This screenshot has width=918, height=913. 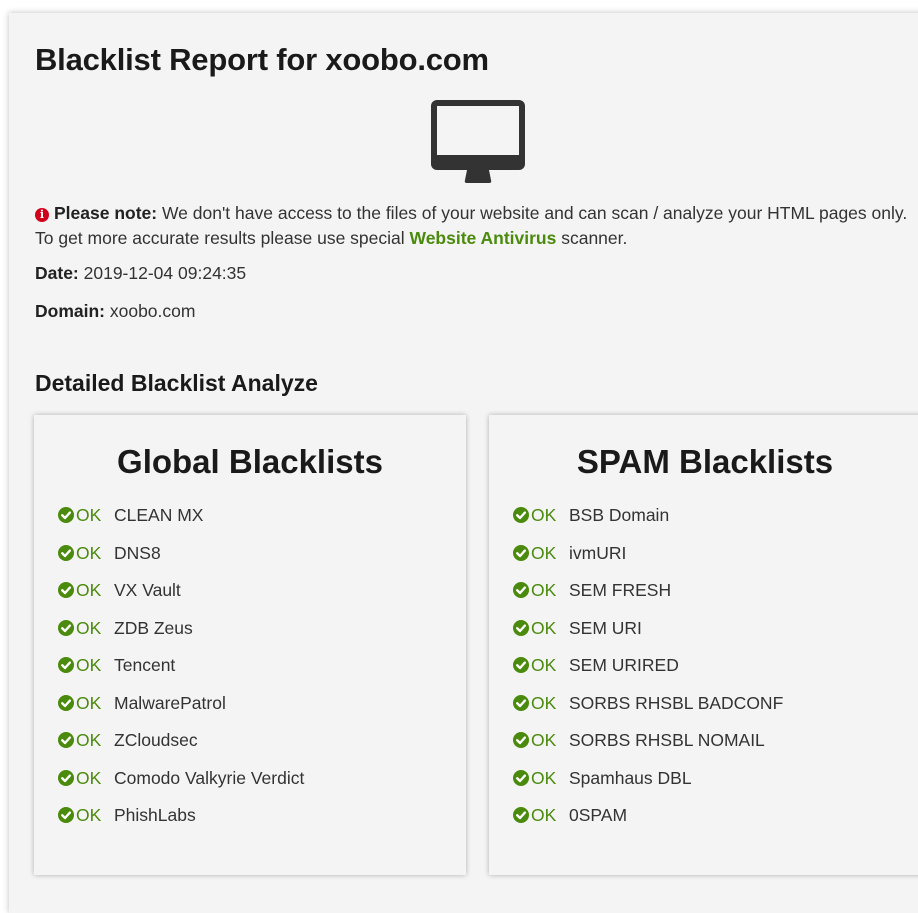 I want to click on report-date: Date: 2019-12-04 09:24:35, so click(x=140, y=273).